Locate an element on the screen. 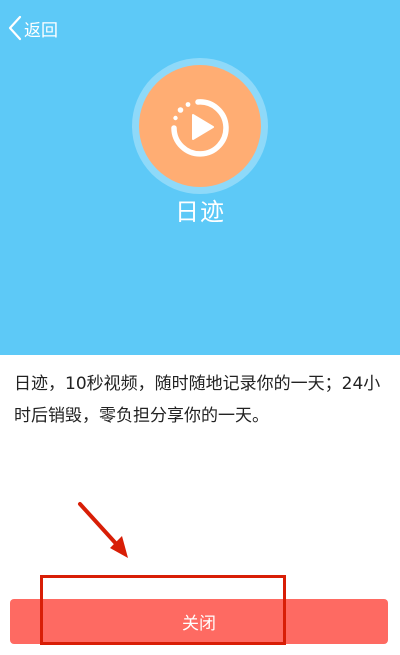 The image size is (400, 655). app-icon-halo is located at coordinates (200, 126).